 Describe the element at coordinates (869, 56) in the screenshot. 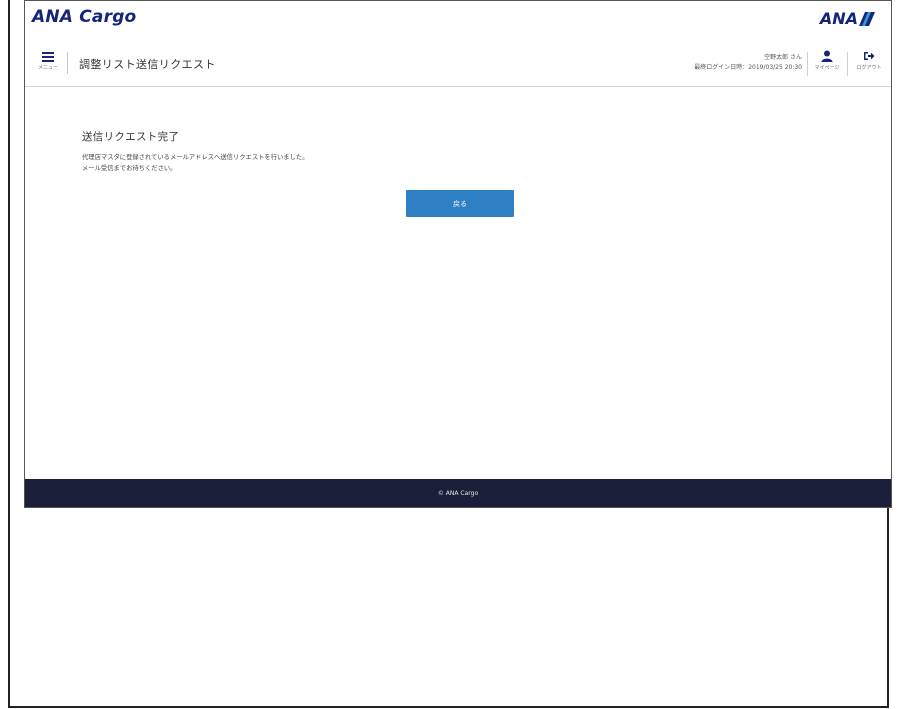

I see `logout-icon` at that location.